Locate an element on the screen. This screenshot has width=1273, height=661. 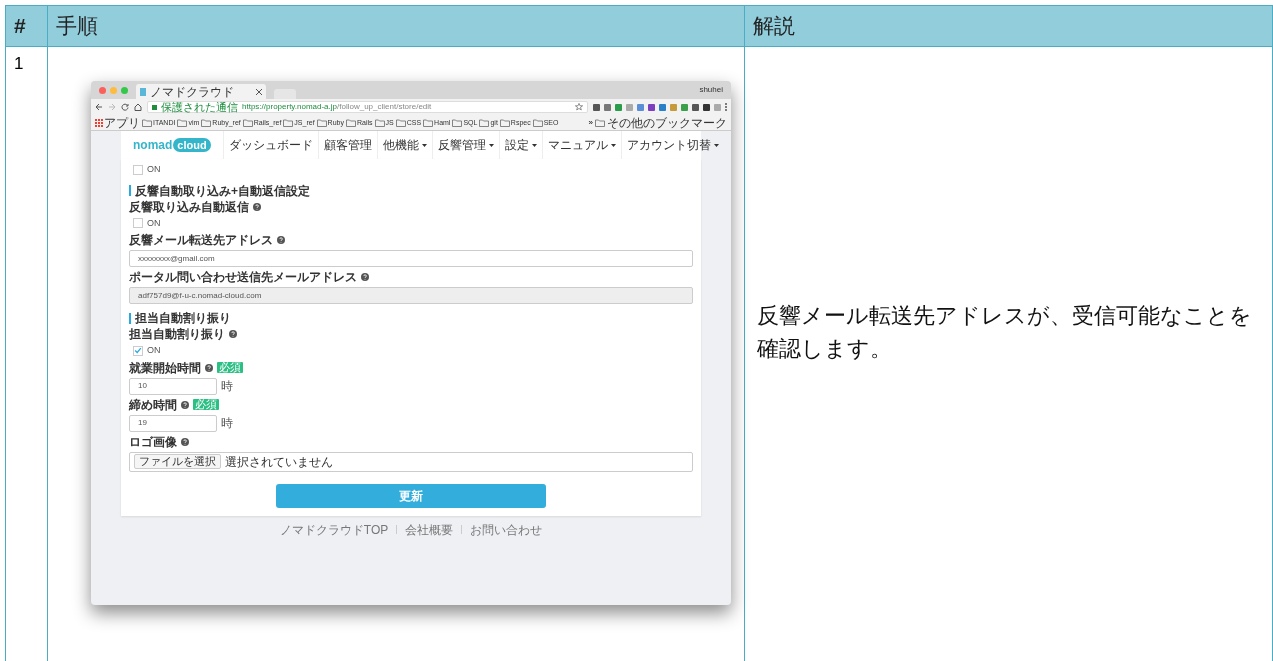
star-icon is located at coordinates (579, 107).